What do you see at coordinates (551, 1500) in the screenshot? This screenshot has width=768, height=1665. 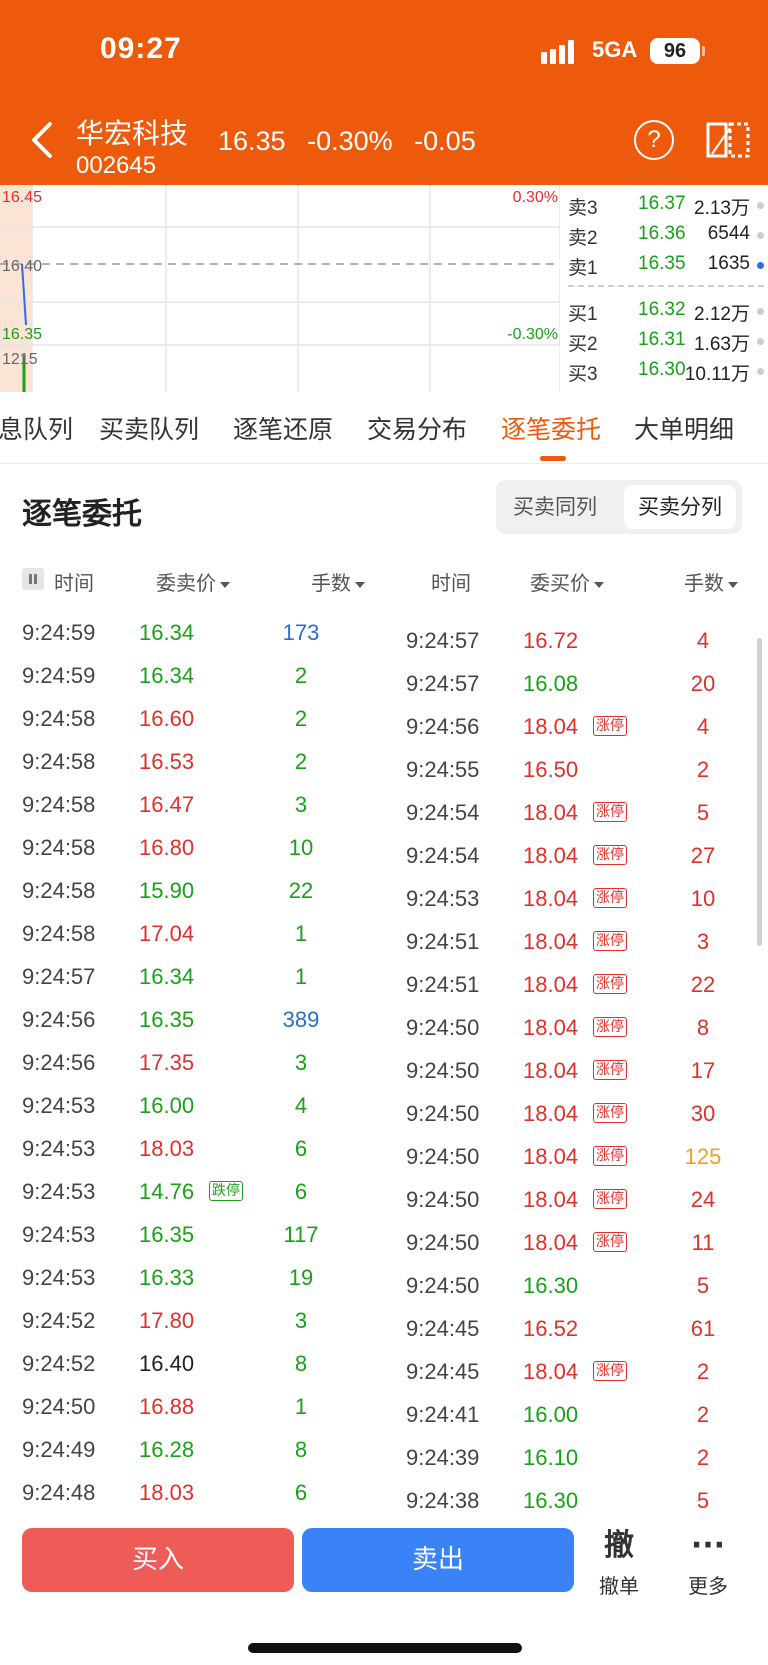 I see `order-price: 16.30` at bounding box center [551, 1500].